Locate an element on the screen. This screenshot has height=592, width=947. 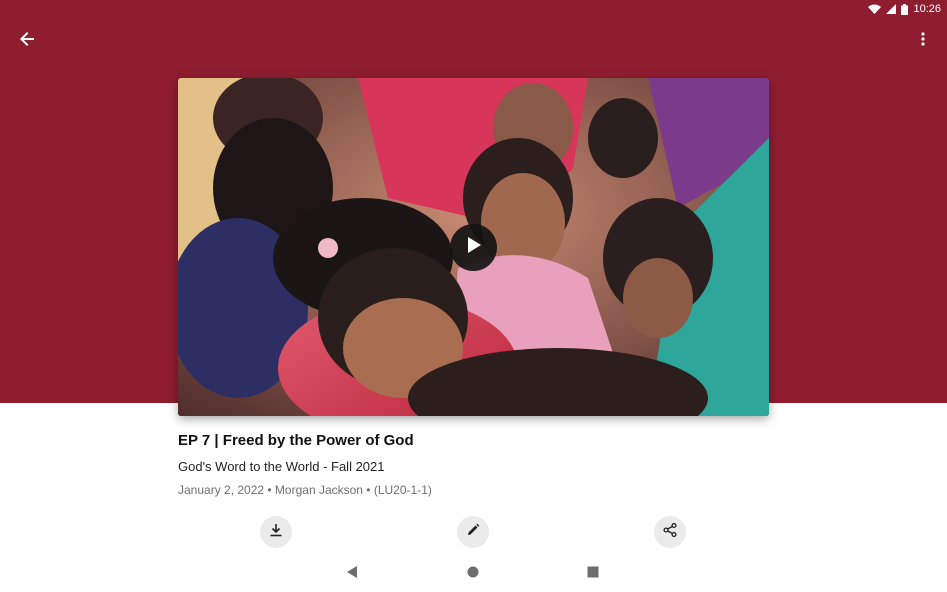
nav-home-icon is located at coordinates (473, 574).